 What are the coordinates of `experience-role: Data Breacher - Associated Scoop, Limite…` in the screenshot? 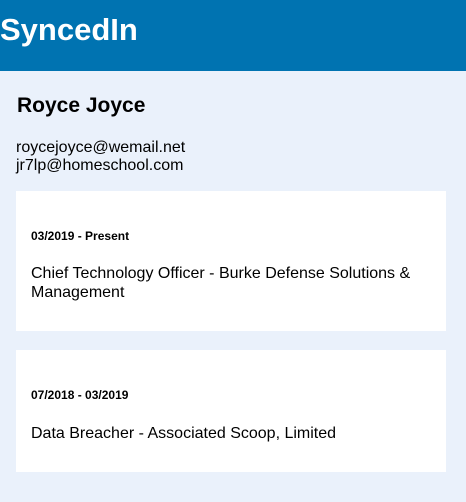 It's located at (184, 433).